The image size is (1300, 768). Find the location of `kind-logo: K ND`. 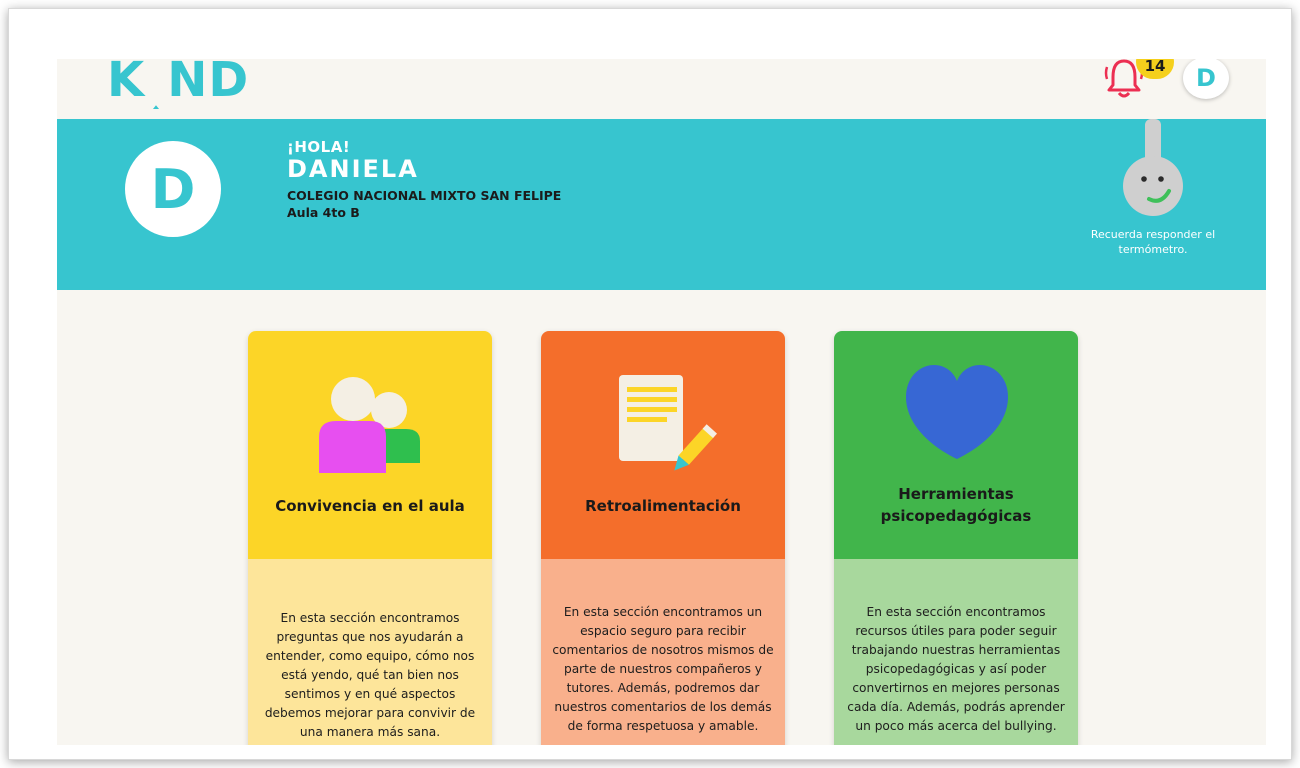

kind-logo: K ND is located at coordinates (178, 84).